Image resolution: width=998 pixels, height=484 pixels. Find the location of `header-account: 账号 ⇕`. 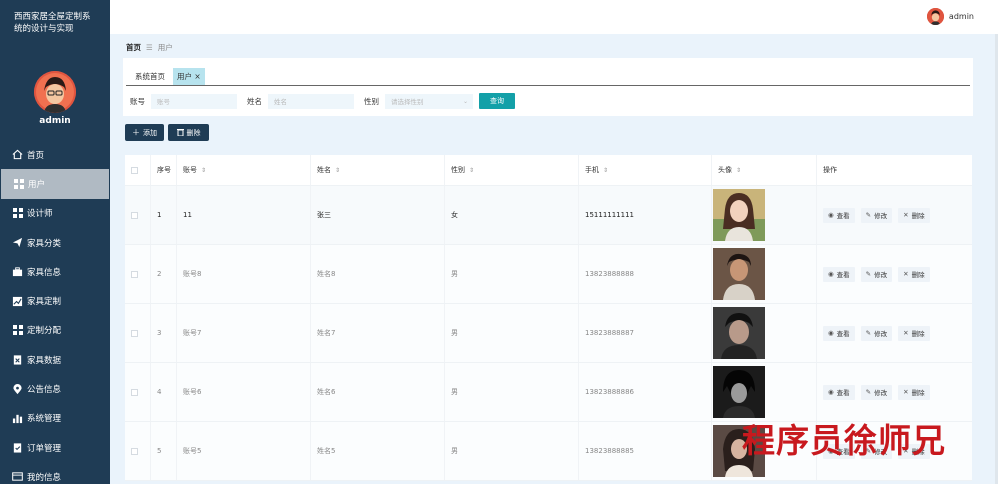

header-account: 账号 ⇕ is located at coordinates (244, 170).